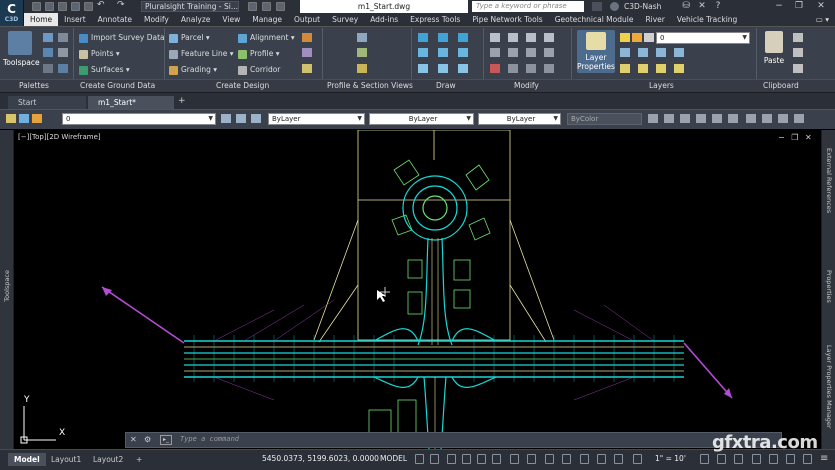  Describe the element at coordinates (41, 19) in the screenshot. I see `ribbon-tab-home: Home` at that location.